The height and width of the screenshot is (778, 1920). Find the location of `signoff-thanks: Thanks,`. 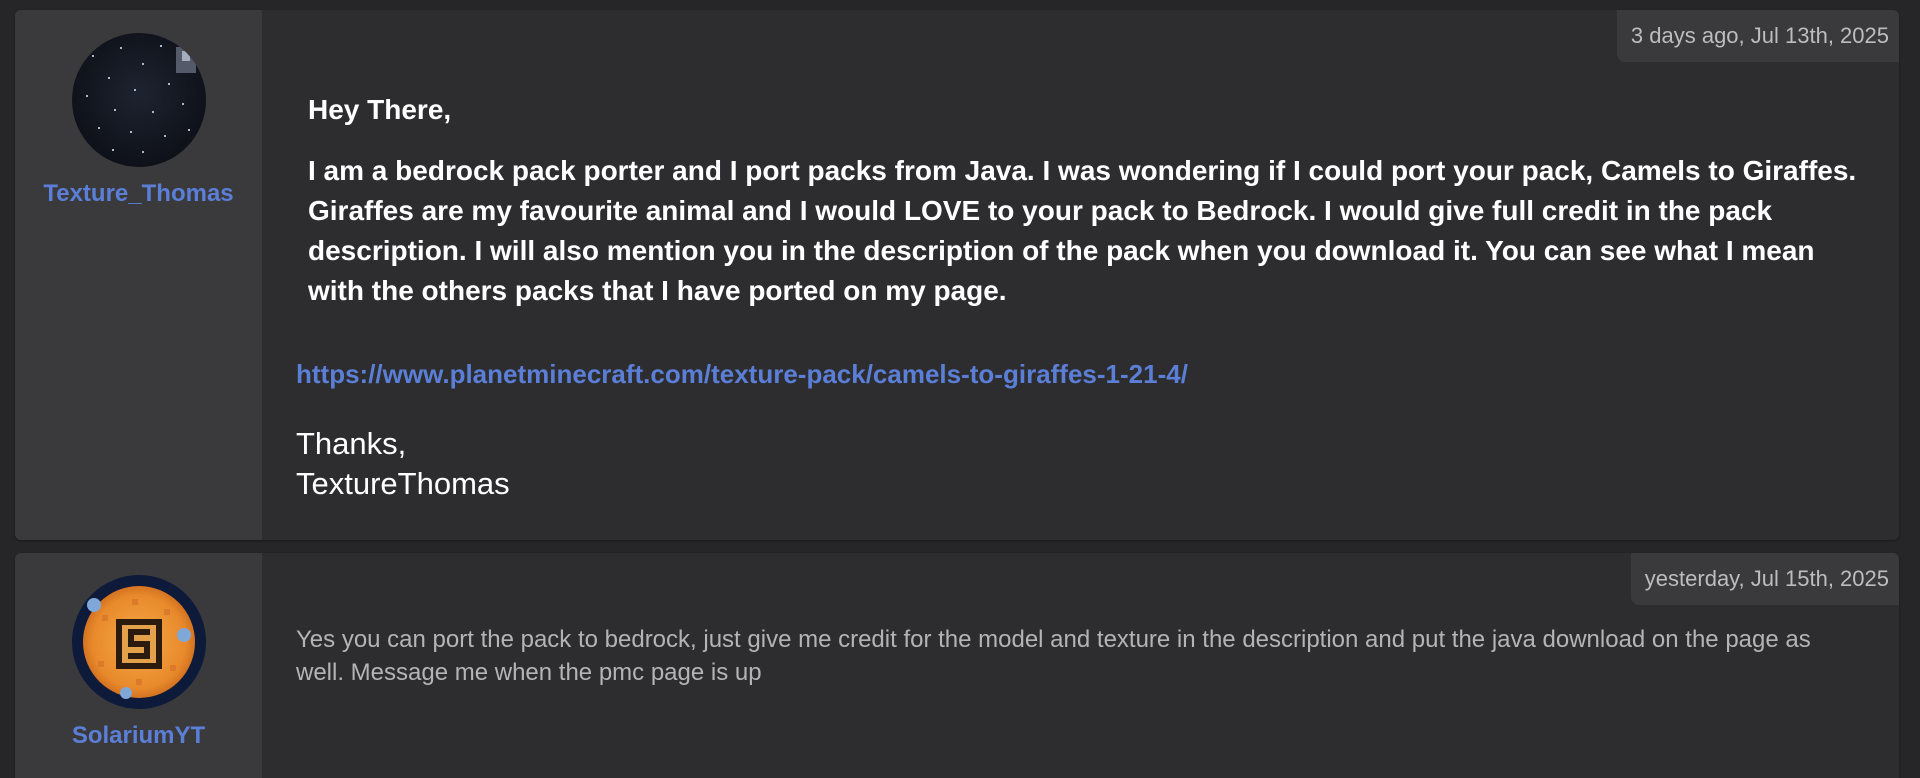

signoff-thanks: Thanks, is located at coordinates (351, 443).